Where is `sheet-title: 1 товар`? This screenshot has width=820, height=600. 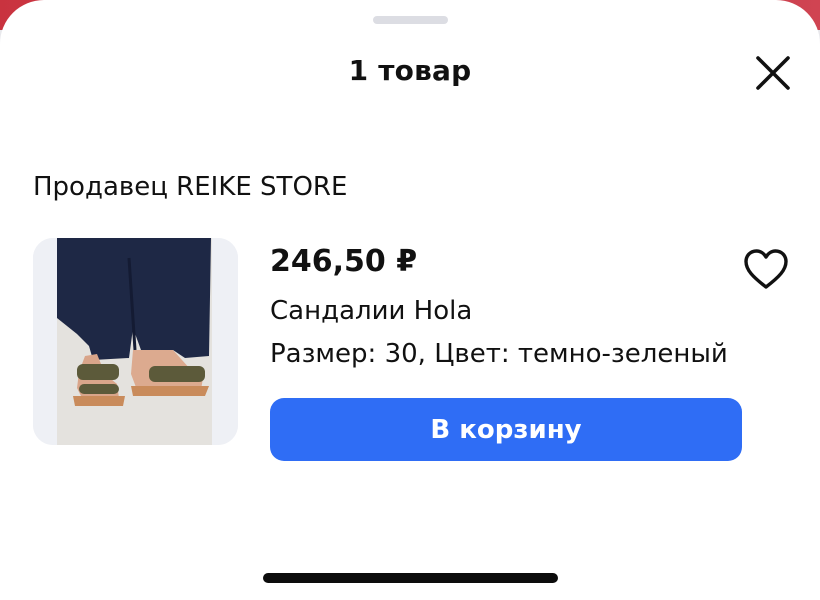
sheet-title: 1 товар is located at coordinates (410, 70).